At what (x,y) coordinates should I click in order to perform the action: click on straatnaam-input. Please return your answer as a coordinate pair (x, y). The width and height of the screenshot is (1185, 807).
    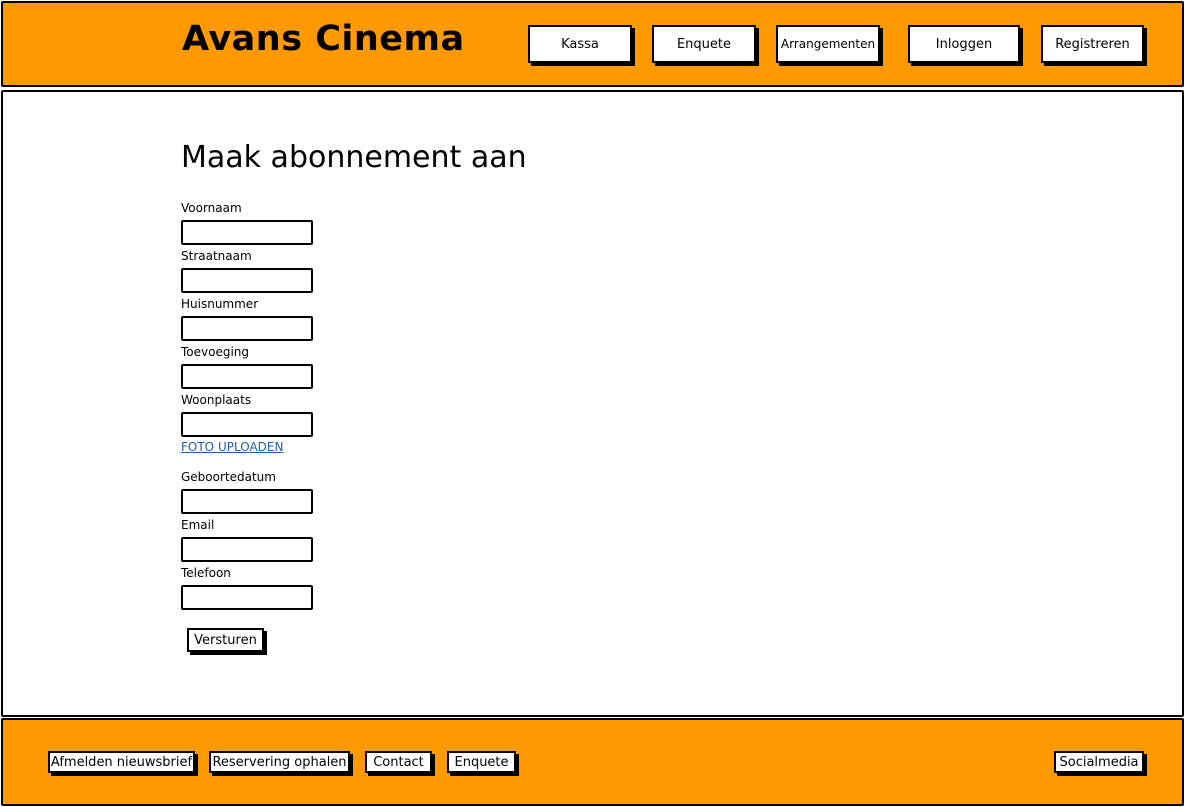
    Looking at the image, I should click on (247, 280).